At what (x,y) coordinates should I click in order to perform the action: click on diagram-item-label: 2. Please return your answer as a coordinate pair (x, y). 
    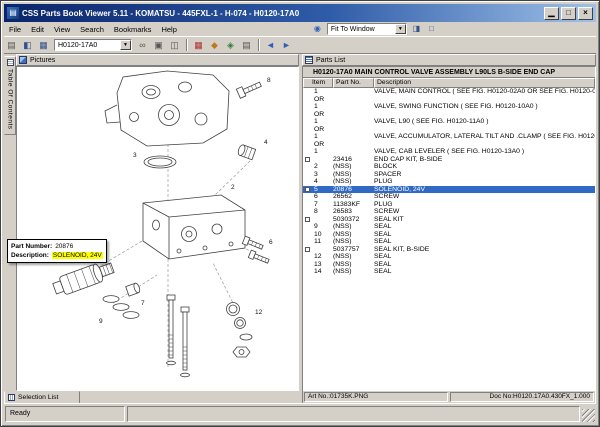
    Looking at the image, I should click on (233, 187).